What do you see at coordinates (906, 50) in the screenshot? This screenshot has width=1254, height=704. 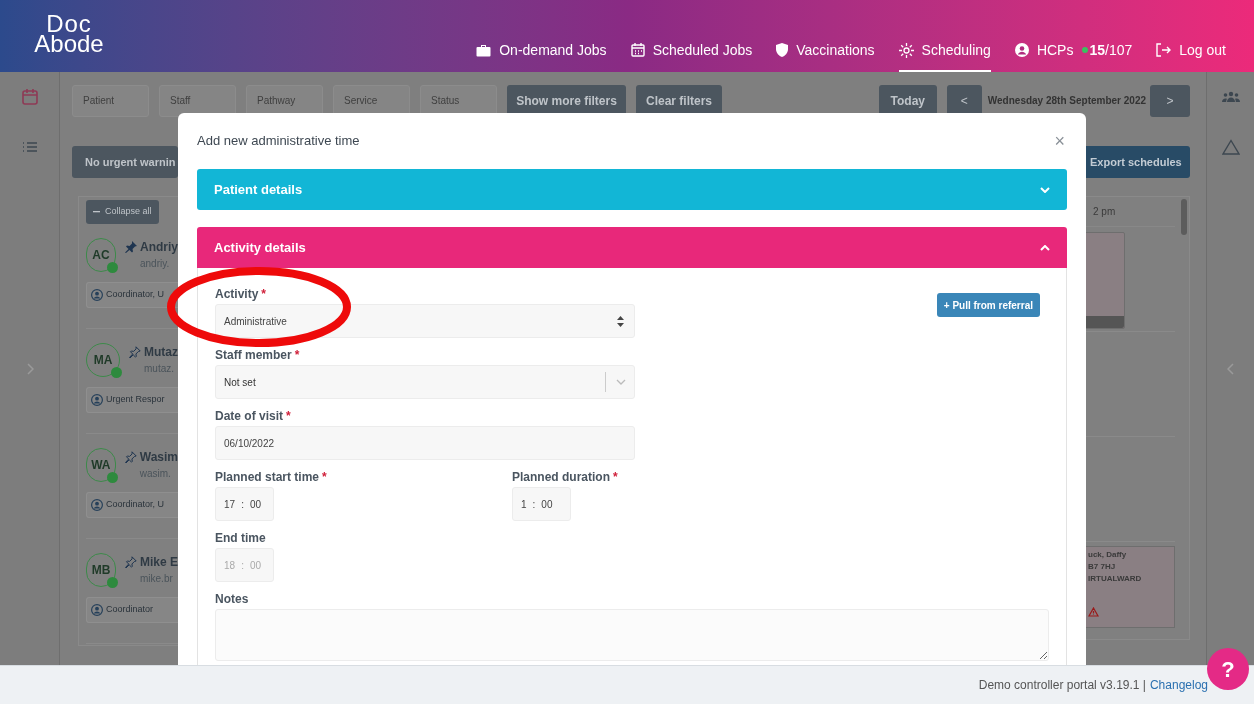 I see `sun-icon` at bounding box center [906, 50].